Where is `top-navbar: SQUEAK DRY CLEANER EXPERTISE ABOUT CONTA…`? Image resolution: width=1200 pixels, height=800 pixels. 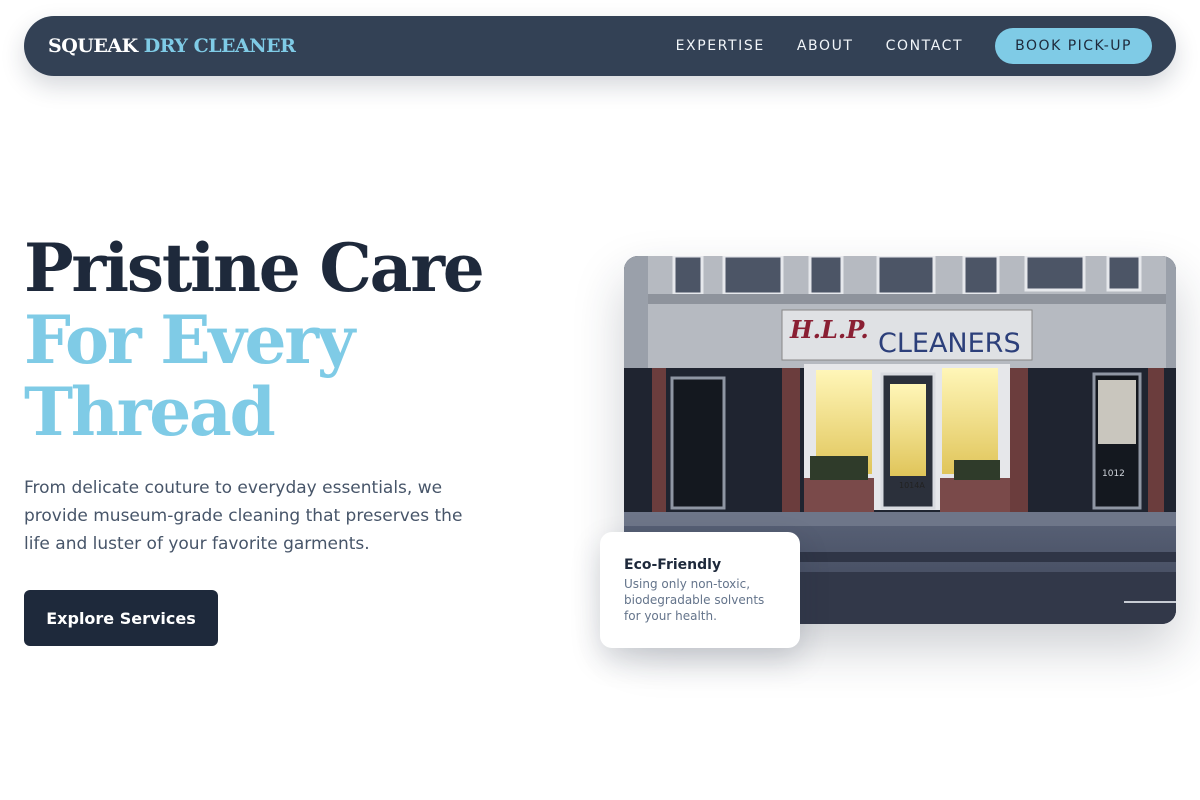
top-navbar: SQUEAK DRY CLEANER EXPERTISE ABOUT CONTA… is located at coordinates (600, 46).